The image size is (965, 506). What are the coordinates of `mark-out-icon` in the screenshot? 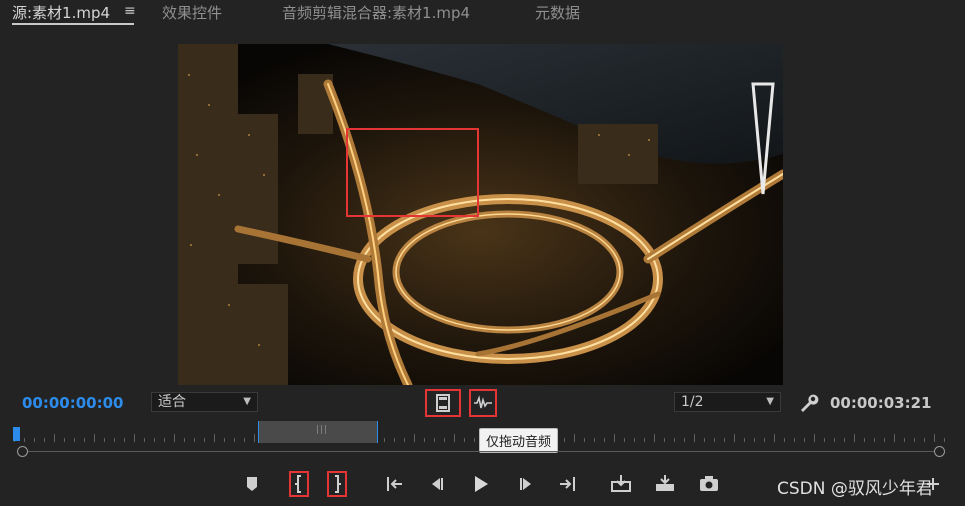 It's located at (338, 484).